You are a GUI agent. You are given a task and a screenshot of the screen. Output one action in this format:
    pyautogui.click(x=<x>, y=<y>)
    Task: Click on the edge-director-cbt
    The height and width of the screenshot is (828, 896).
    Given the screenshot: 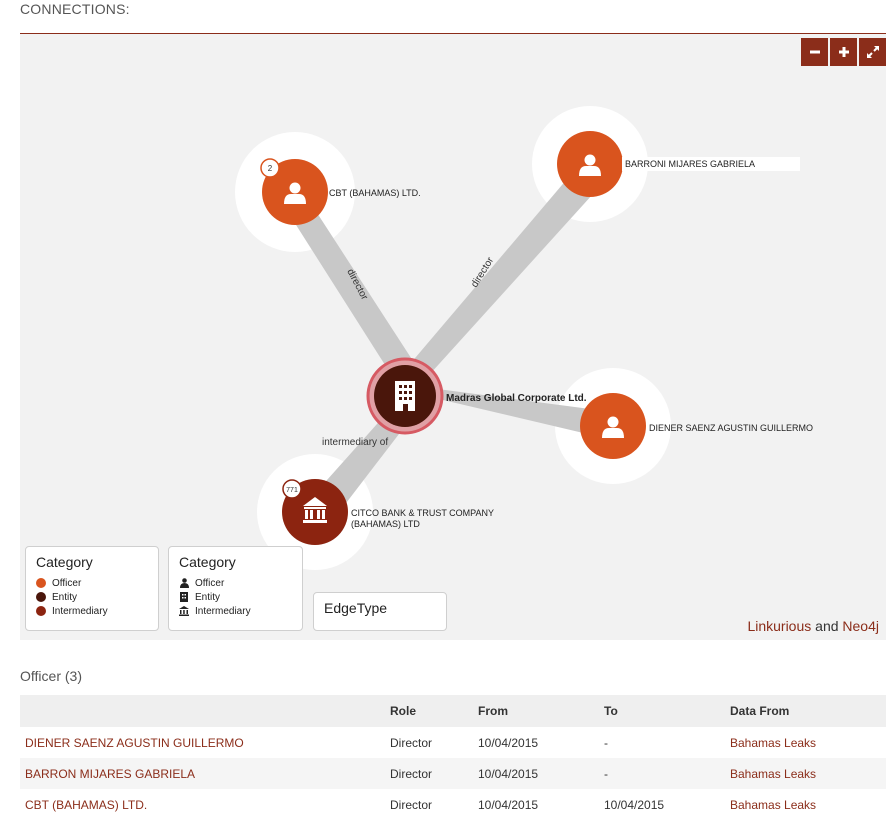 What is the action you would take?
    pyautogui.click(x=349, y=287)
    